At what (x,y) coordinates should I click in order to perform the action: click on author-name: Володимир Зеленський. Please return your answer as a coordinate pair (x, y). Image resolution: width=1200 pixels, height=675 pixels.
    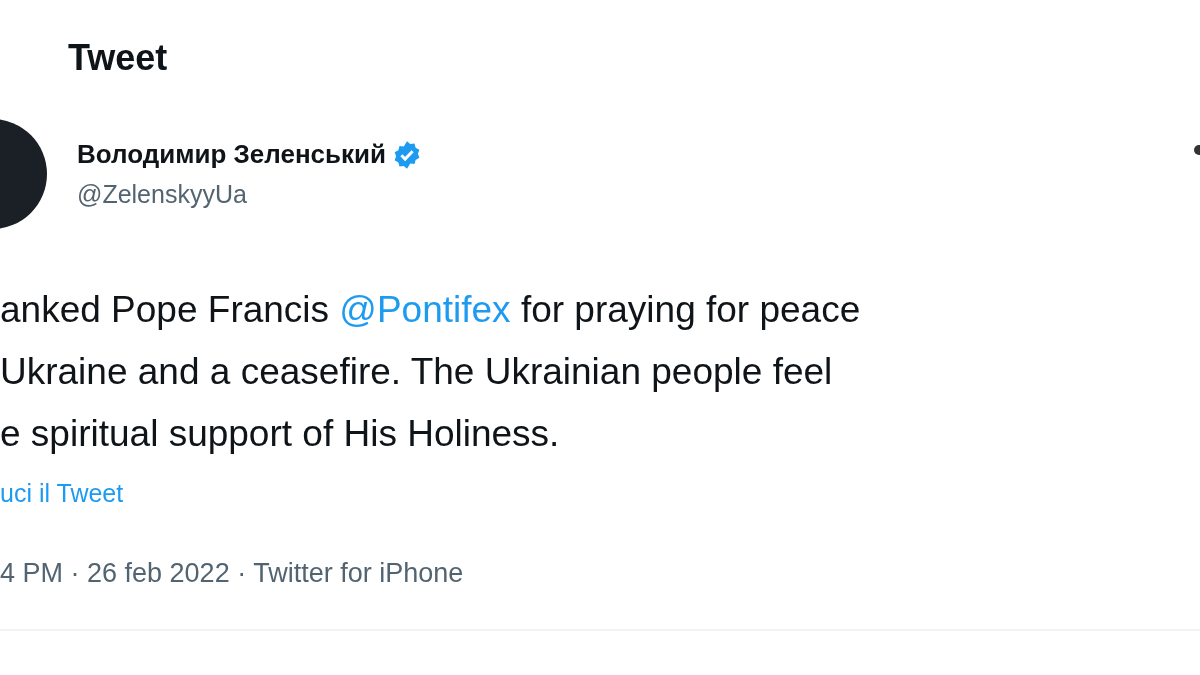
    Looking at the image, I should click on (232, 154).